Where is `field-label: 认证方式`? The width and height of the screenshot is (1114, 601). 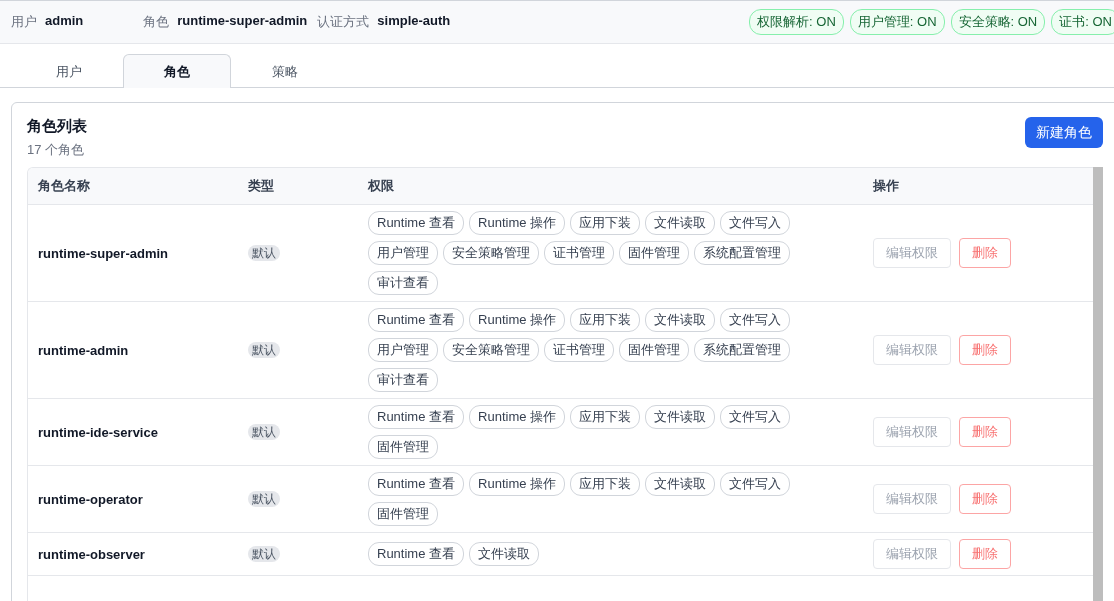 field-label: 认证方式 is located at coordinates (343, 22).